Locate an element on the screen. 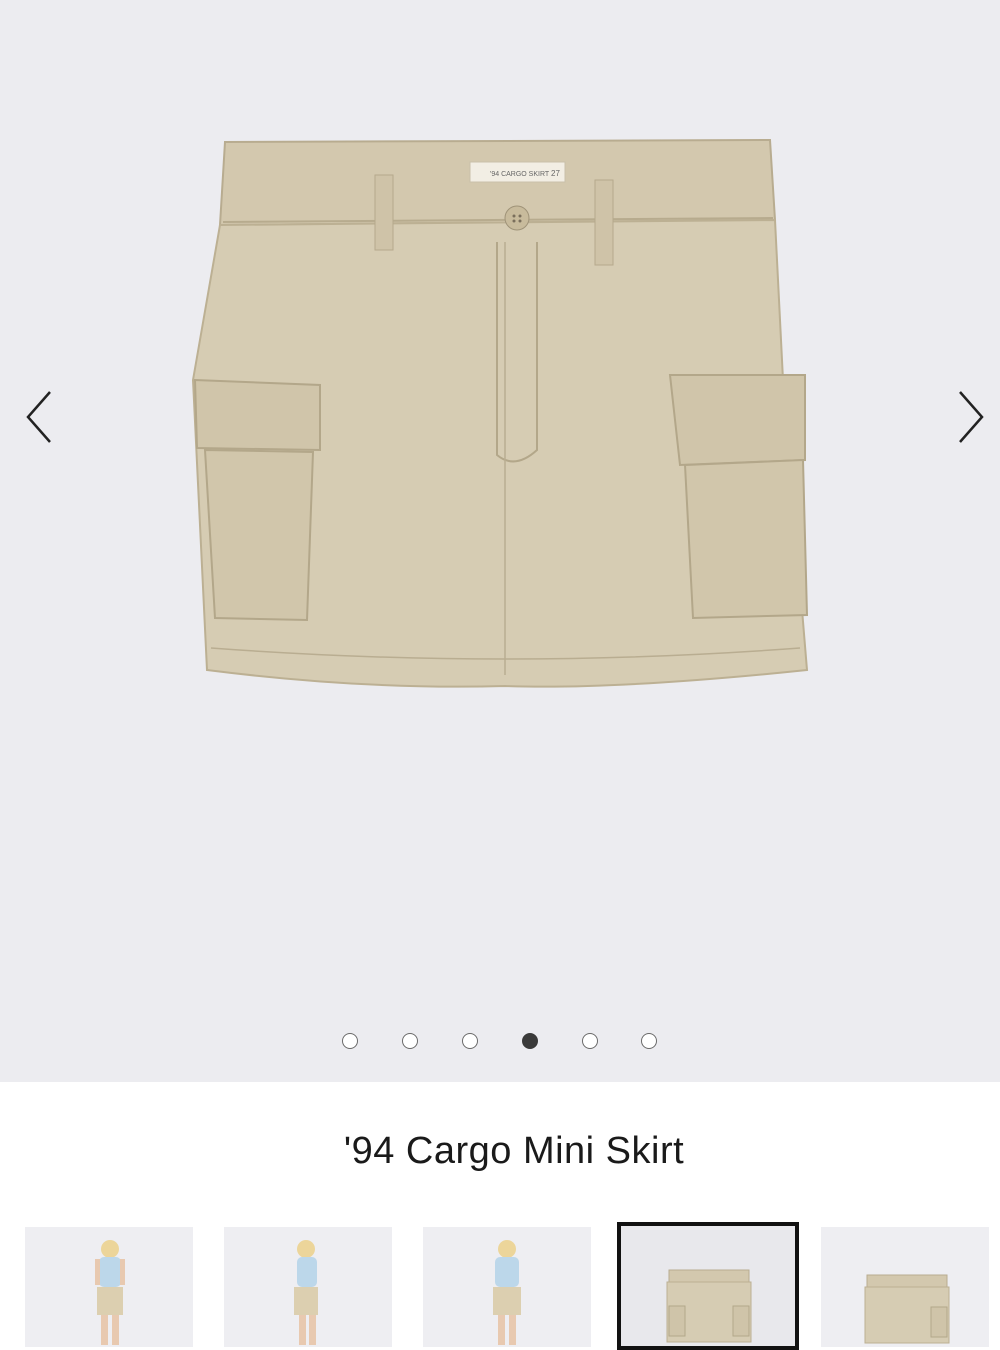 This screenshot has height=1350, width=1000. carousel-prev-button is located at coordinates (40, 417).